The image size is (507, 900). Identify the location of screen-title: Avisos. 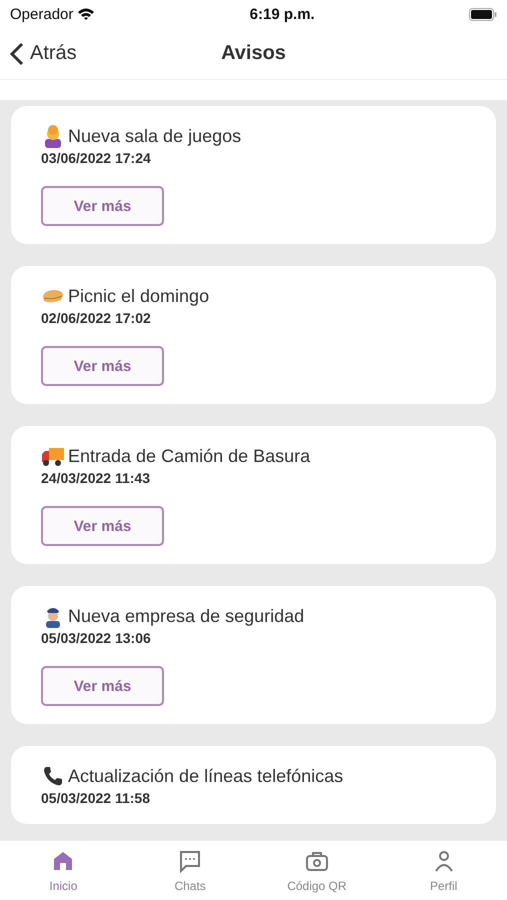
(253, 53).